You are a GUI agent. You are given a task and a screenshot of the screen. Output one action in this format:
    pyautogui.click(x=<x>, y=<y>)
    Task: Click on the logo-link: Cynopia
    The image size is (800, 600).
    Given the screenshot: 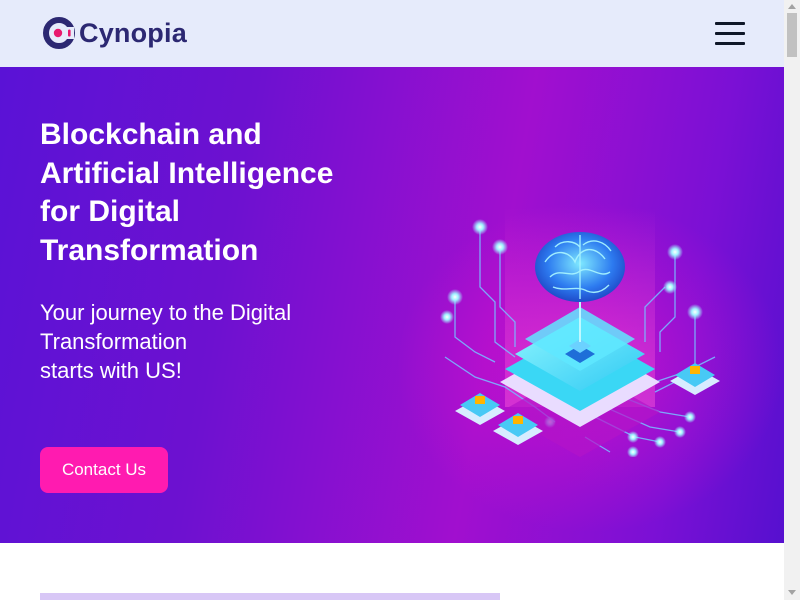 What is the action you would take?
    pyautogui.click(x=114, y=33)
    